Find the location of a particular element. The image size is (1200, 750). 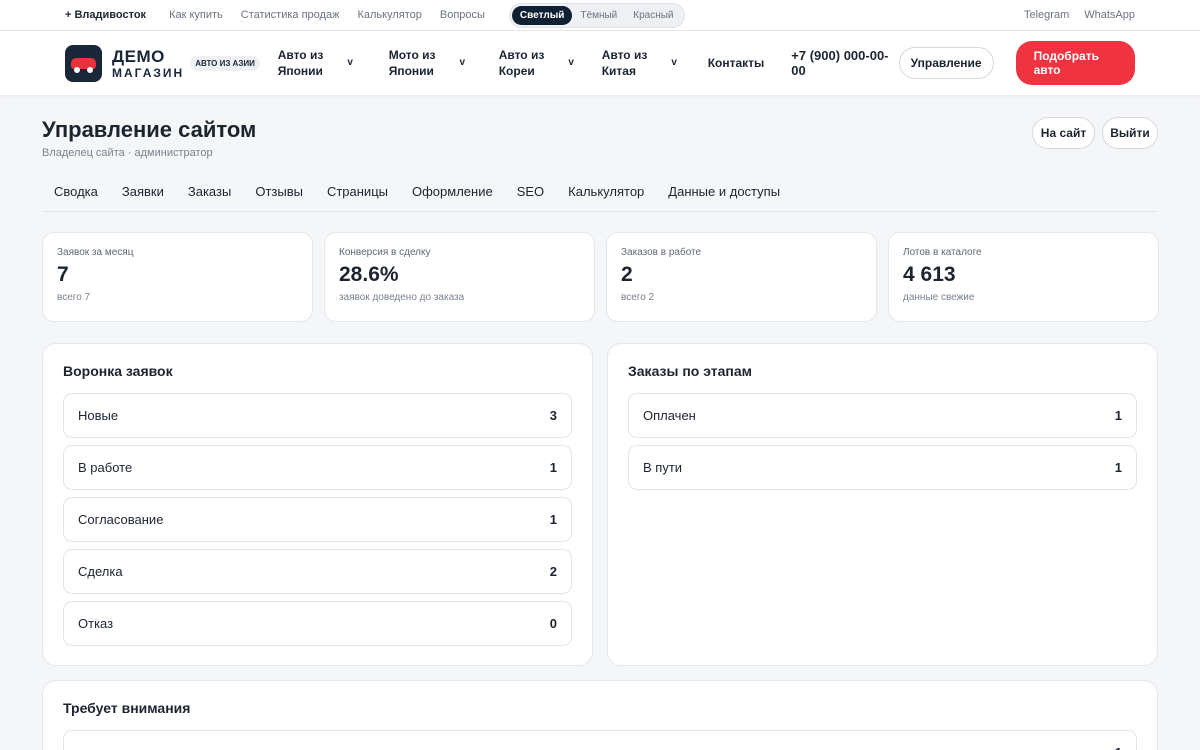

row-label: Сделка is located at coordinates (100, 571).